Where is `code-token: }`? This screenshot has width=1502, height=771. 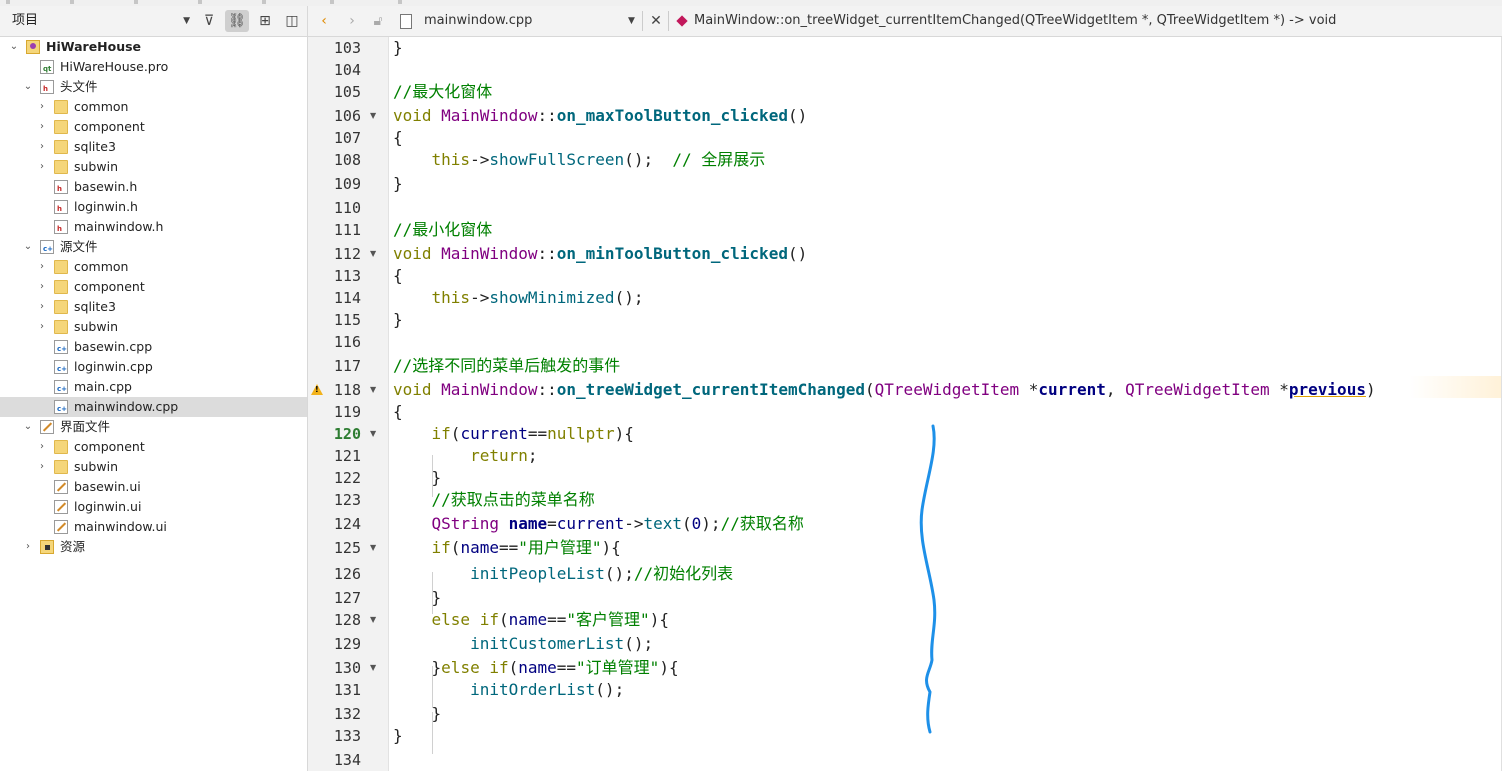 code-token: } is located at coordinates (417, 667).